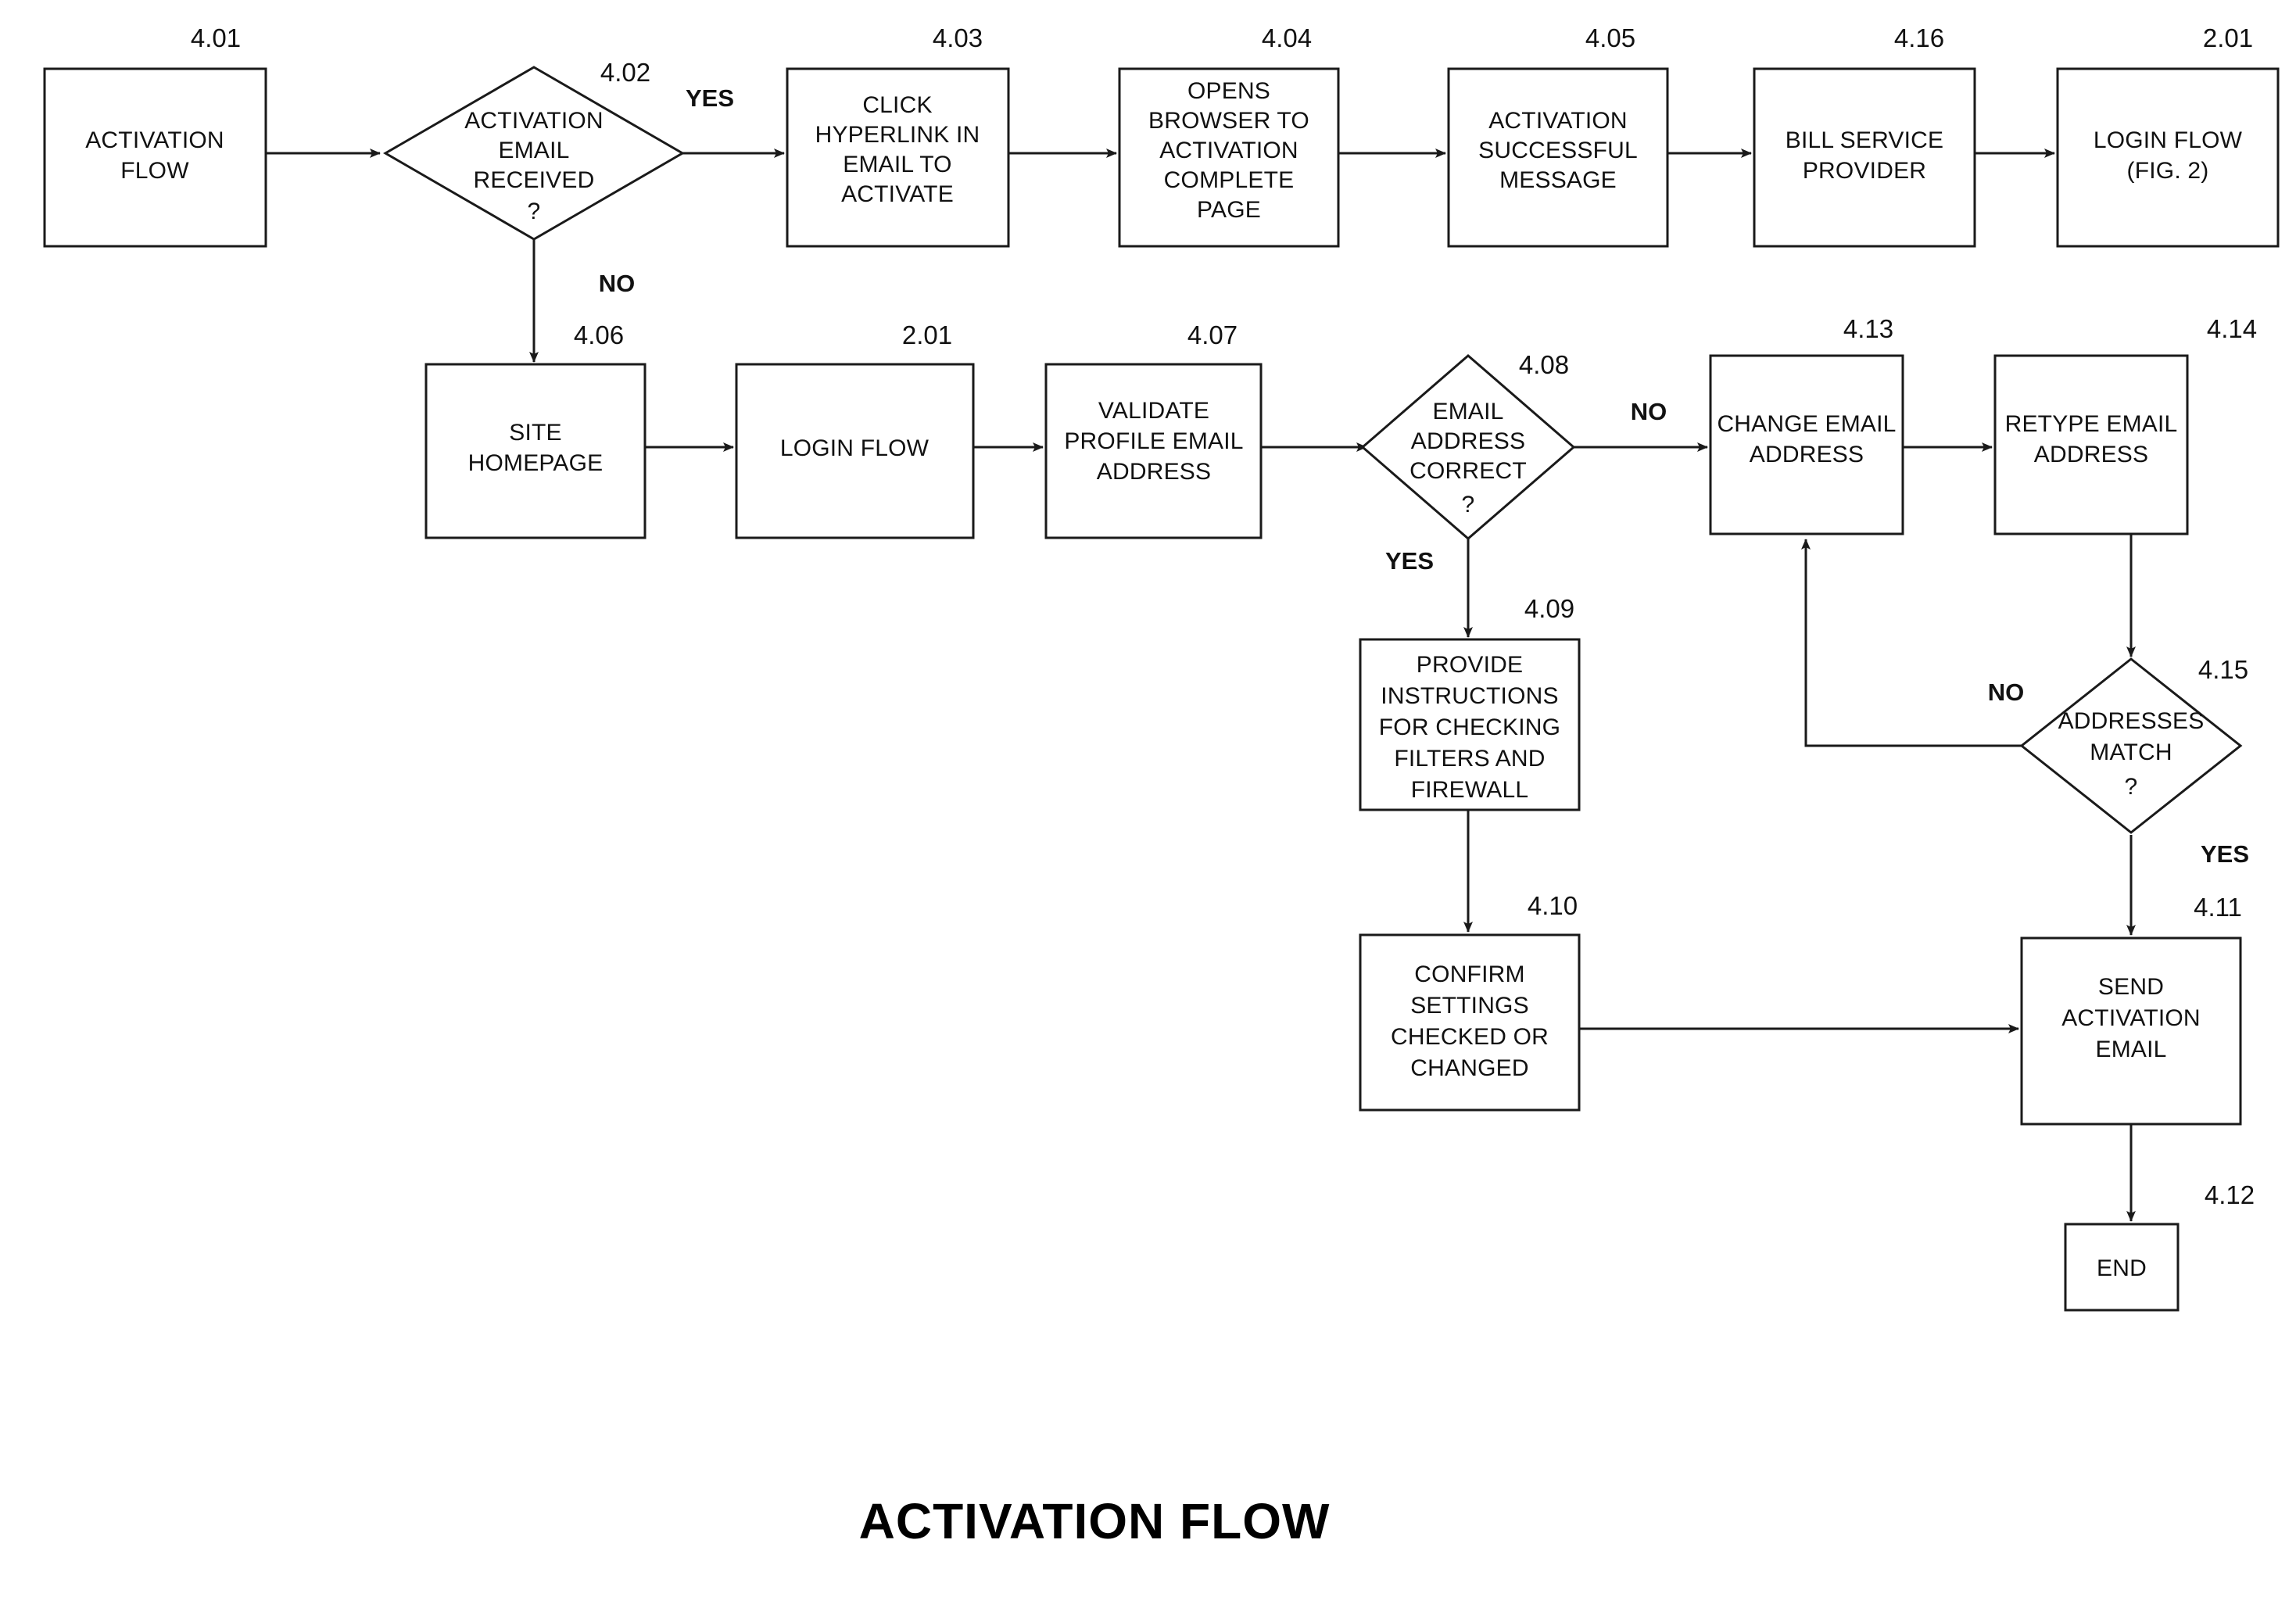  Describe the element at coordinates (2091, 454) in the screenshot. I see `node-414-line-1: ADDRESS` at that location.